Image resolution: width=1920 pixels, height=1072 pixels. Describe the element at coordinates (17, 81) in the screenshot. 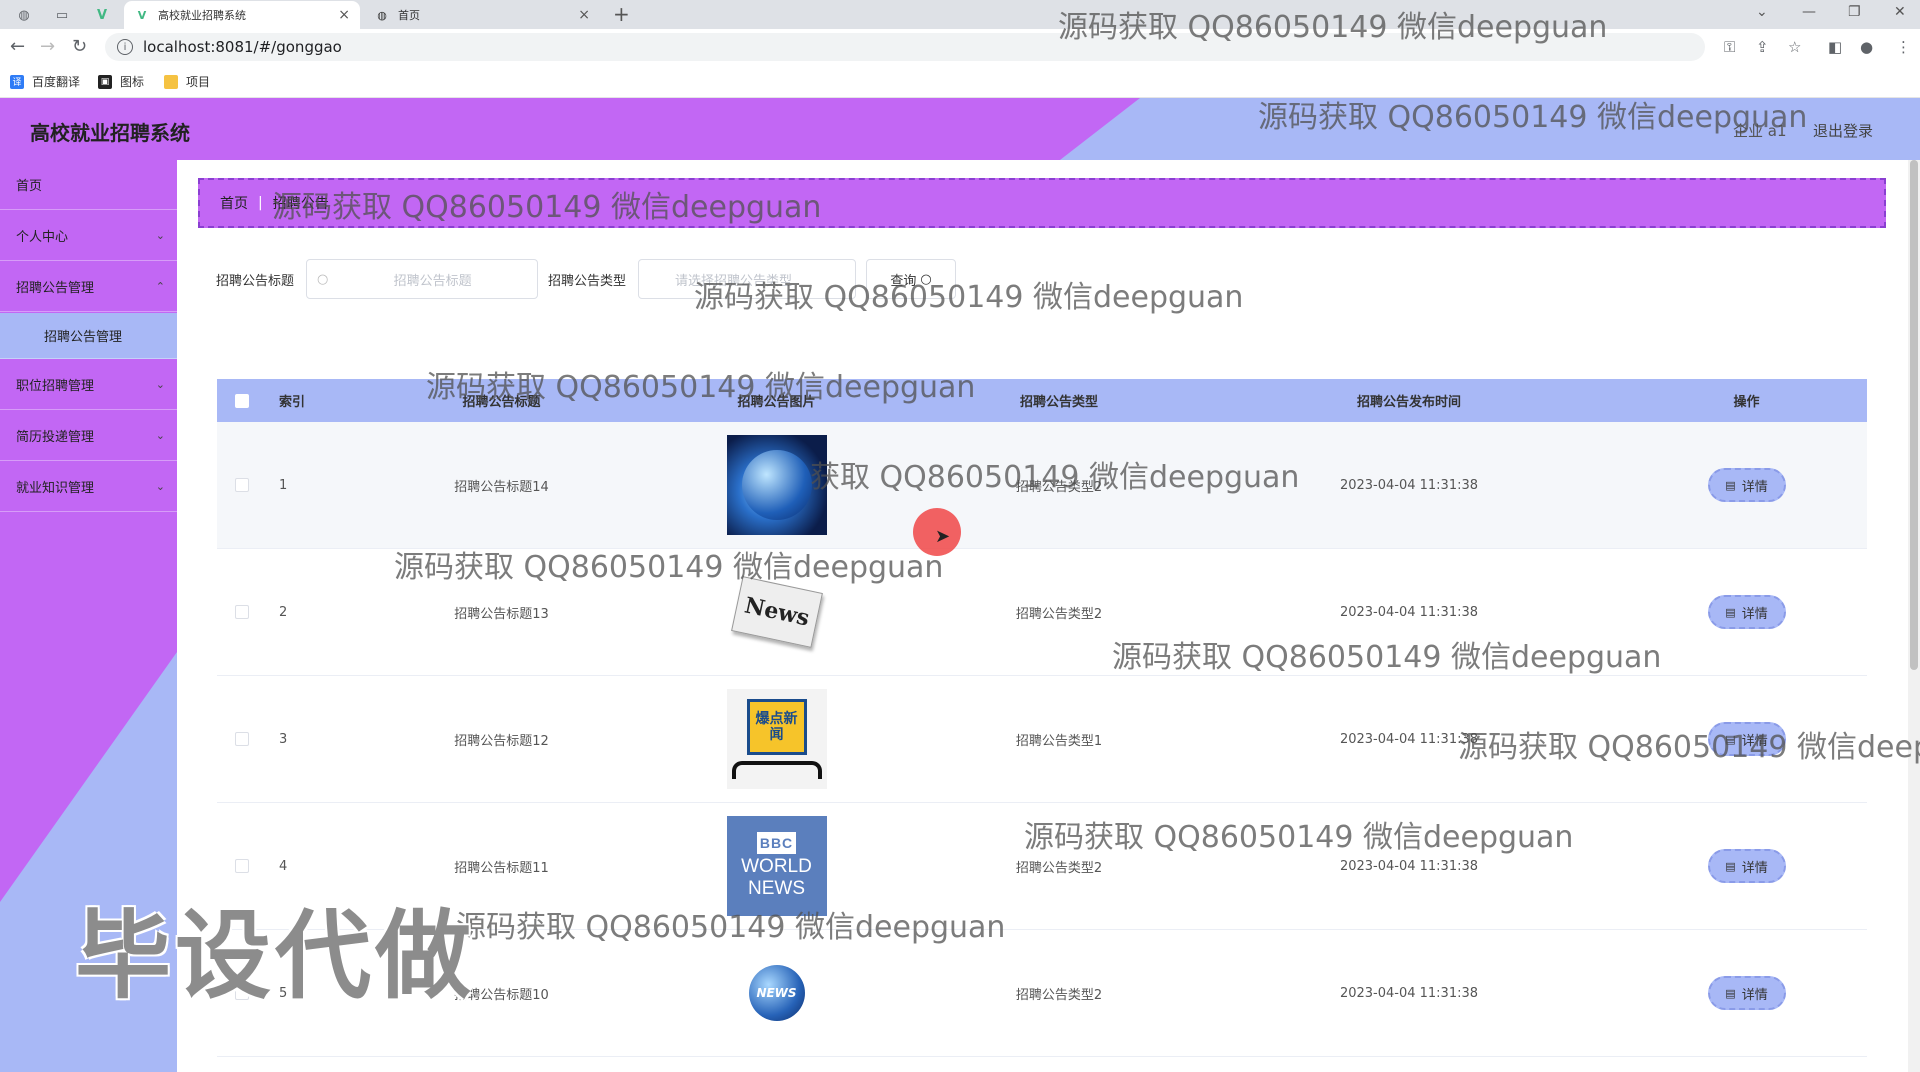

I see `translate-icon: 译` at that location.